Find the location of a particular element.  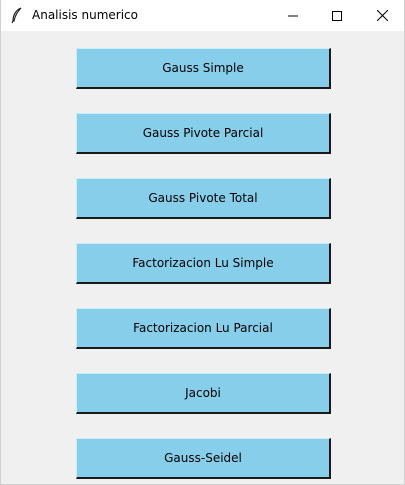

maximize-icon is located at coordinates (337, 15).